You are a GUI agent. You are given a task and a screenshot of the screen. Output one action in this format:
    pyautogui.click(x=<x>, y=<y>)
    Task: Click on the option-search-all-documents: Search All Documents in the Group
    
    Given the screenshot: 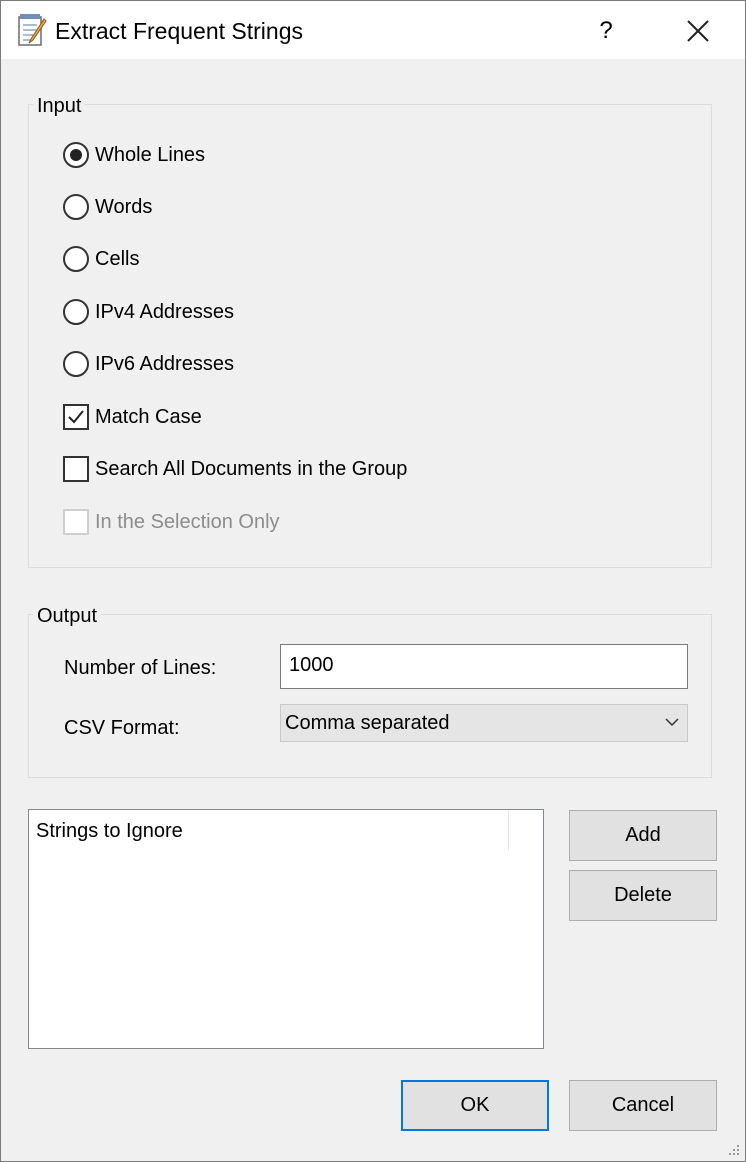 What is the action you would take?
    pyautogui.click(x=235, y=469)
    